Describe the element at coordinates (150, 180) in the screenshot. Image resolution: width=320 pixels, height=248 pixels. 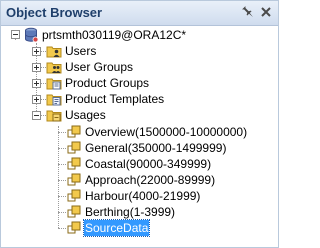
I see `tree-node-label: Approach(22000-89999)` at that location.